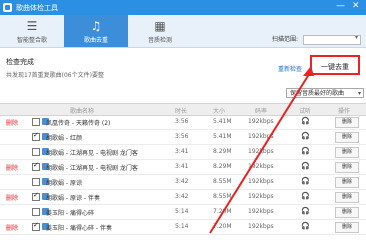  What do you see at coordinates (335, 65) in the screenshot?
I see `one-key-dedupe-button: 一键去重` at bounding box center [335, 65].